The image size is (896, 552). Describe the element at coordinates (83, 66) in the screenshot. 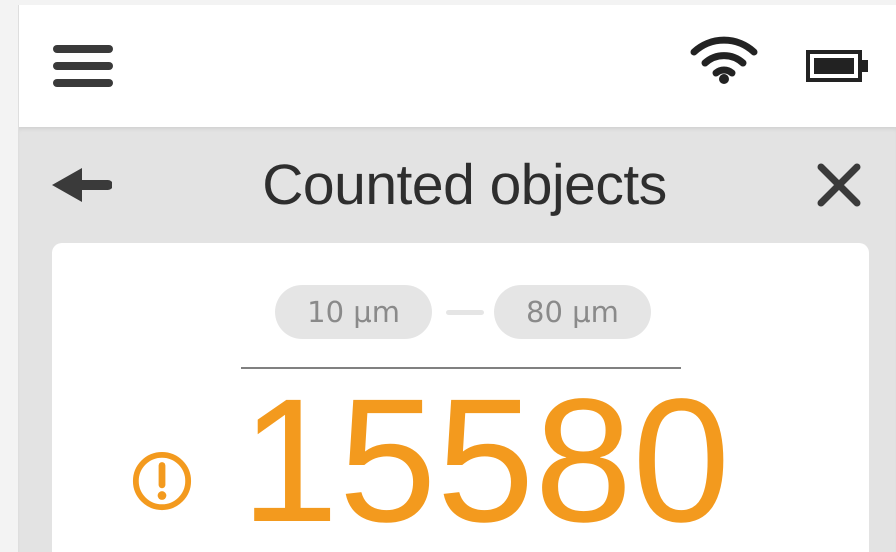

I see `menu-icon` at that location.